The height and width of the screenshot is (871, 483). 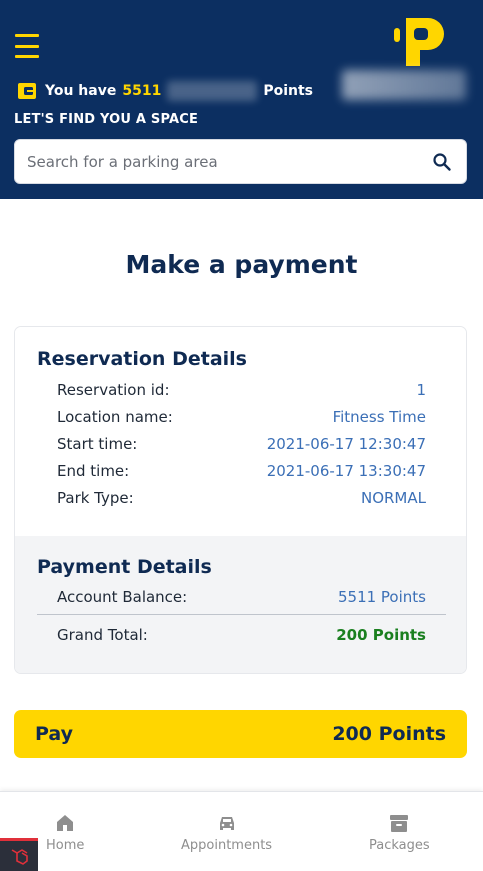 What do you see at coordinates (241, 444) in the screenshot?
I see `start-time-row: Start time: 2021-06-17 12:30:47` at bounding box center [241, 444].